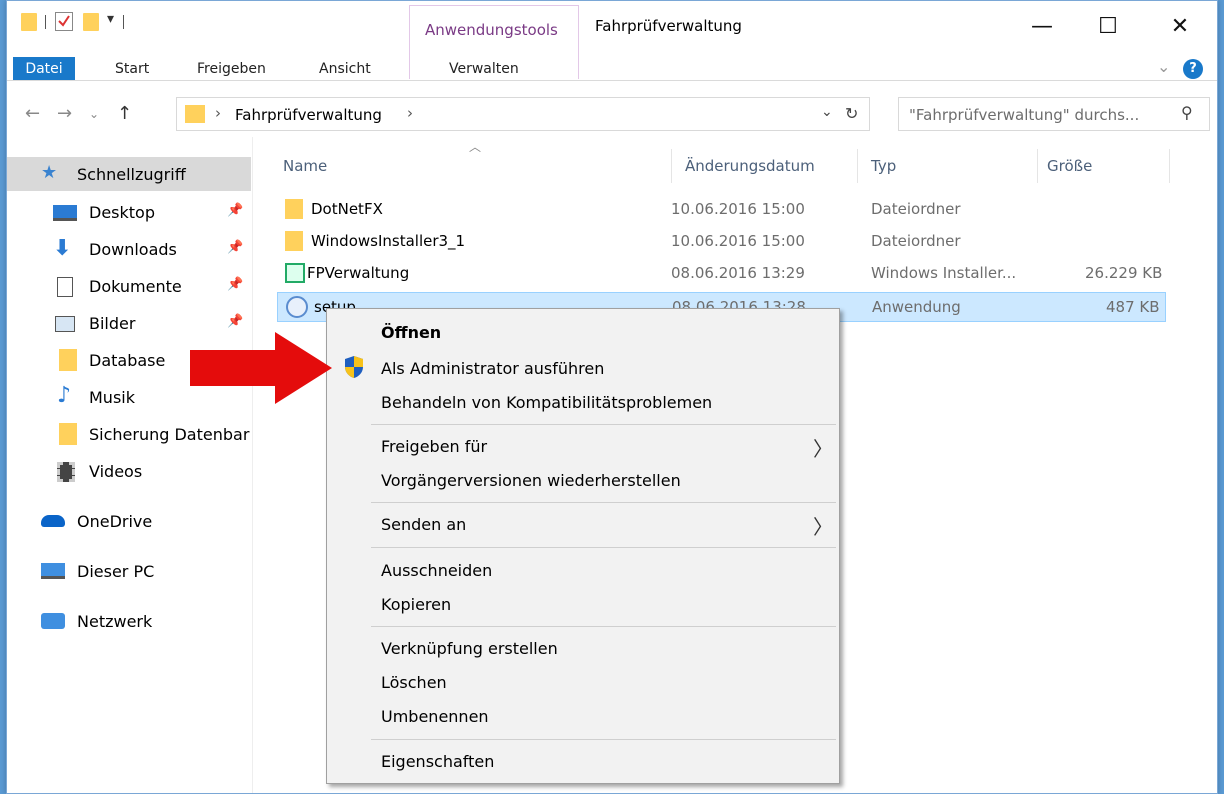 The height and width of the screenshot is (794, 1224). I want to click on desktop-icon, so click(65, 213).